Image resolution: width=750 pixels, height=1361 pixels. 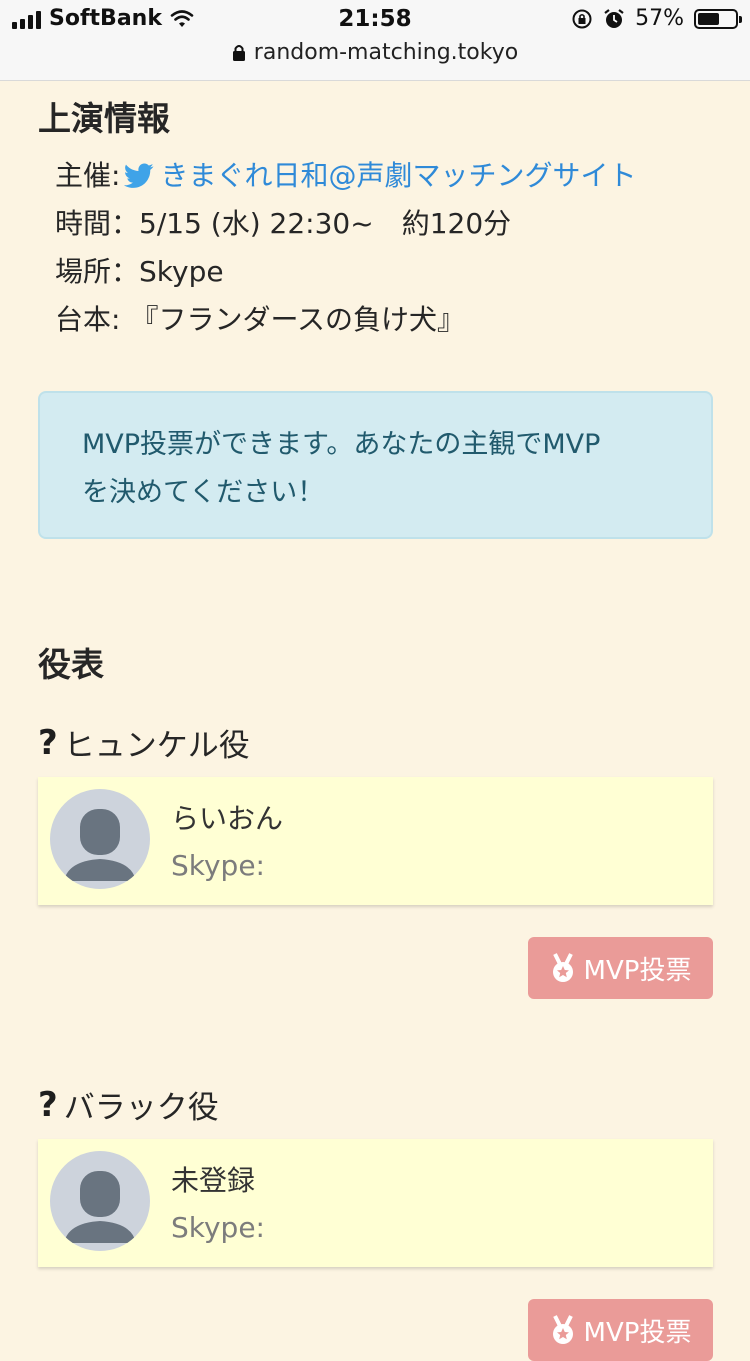 I want to click on time-label: 時間：, so click(x=97, y=223).